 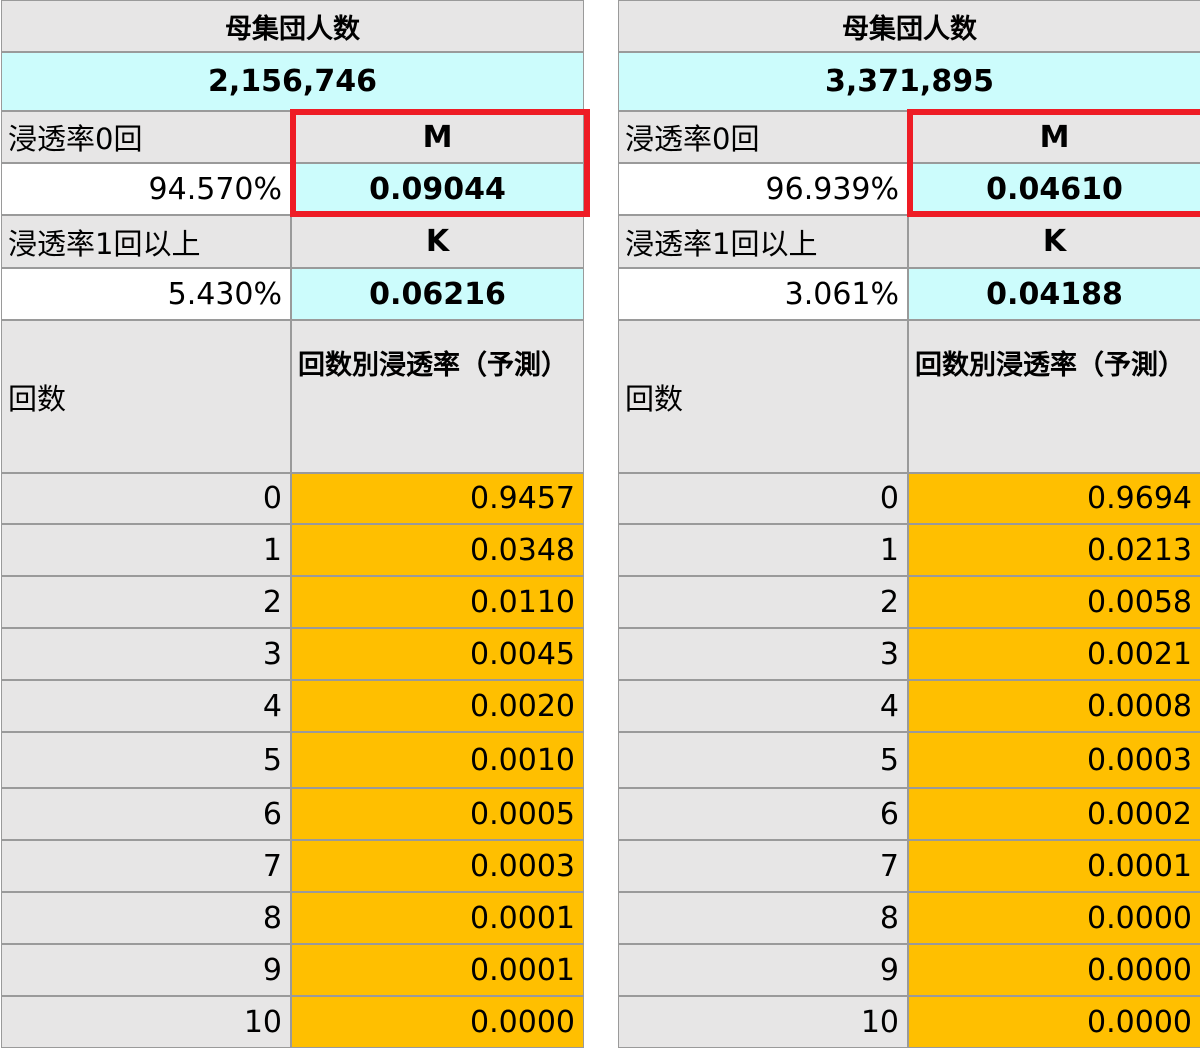 What do you see at coordinates (437, 654) in the screenshot?
I see `rate-cell: 0.0045` at bounding box center [437, 654].